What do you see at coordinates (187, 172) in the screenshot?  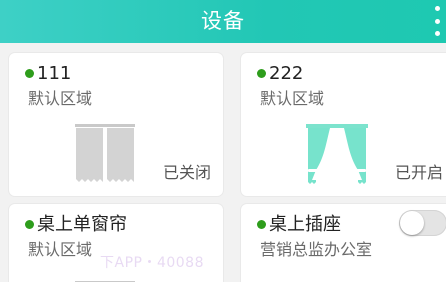 I see `device-state: 已关闭` at bounding box center [187, 172].